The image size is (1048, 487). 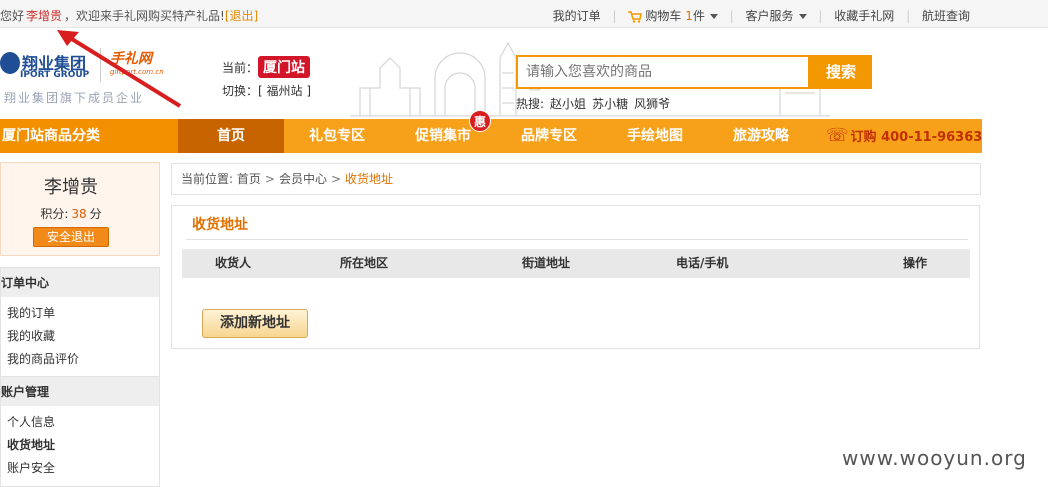 What do you see at coordinates (655, 136) in the screenshot?
I see `nav-map: 手绘地图` at bounding box center [655, 136].